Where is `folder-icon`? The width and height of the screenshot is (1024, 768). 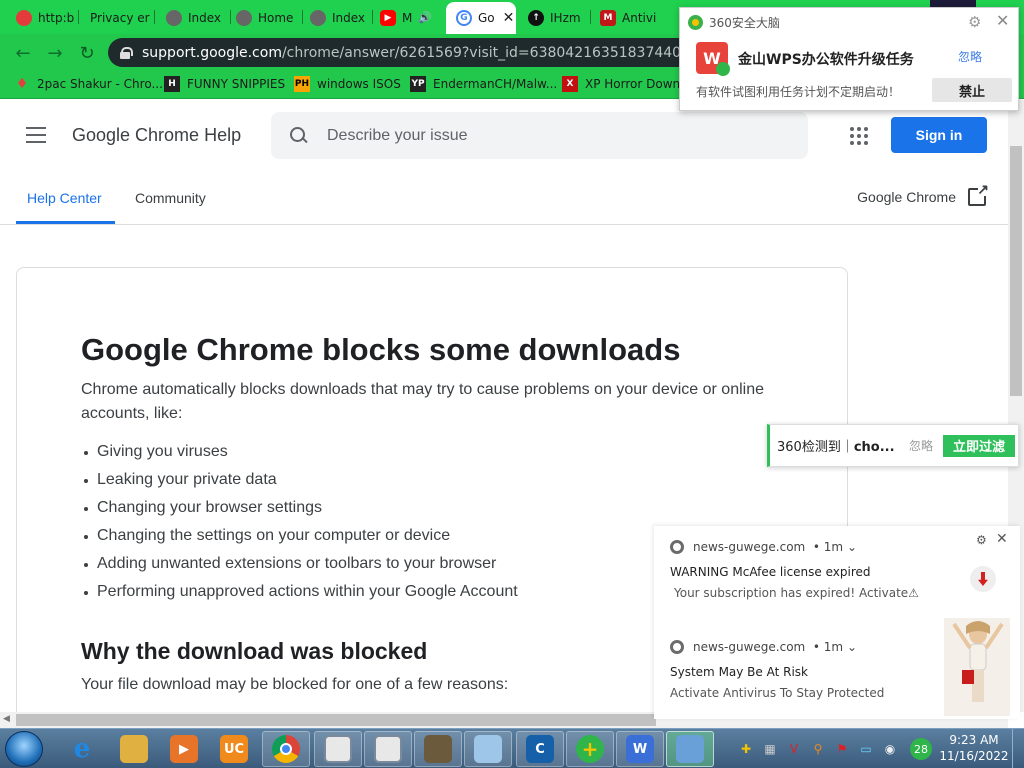
folder-icon is located at coordinates (134, 749).